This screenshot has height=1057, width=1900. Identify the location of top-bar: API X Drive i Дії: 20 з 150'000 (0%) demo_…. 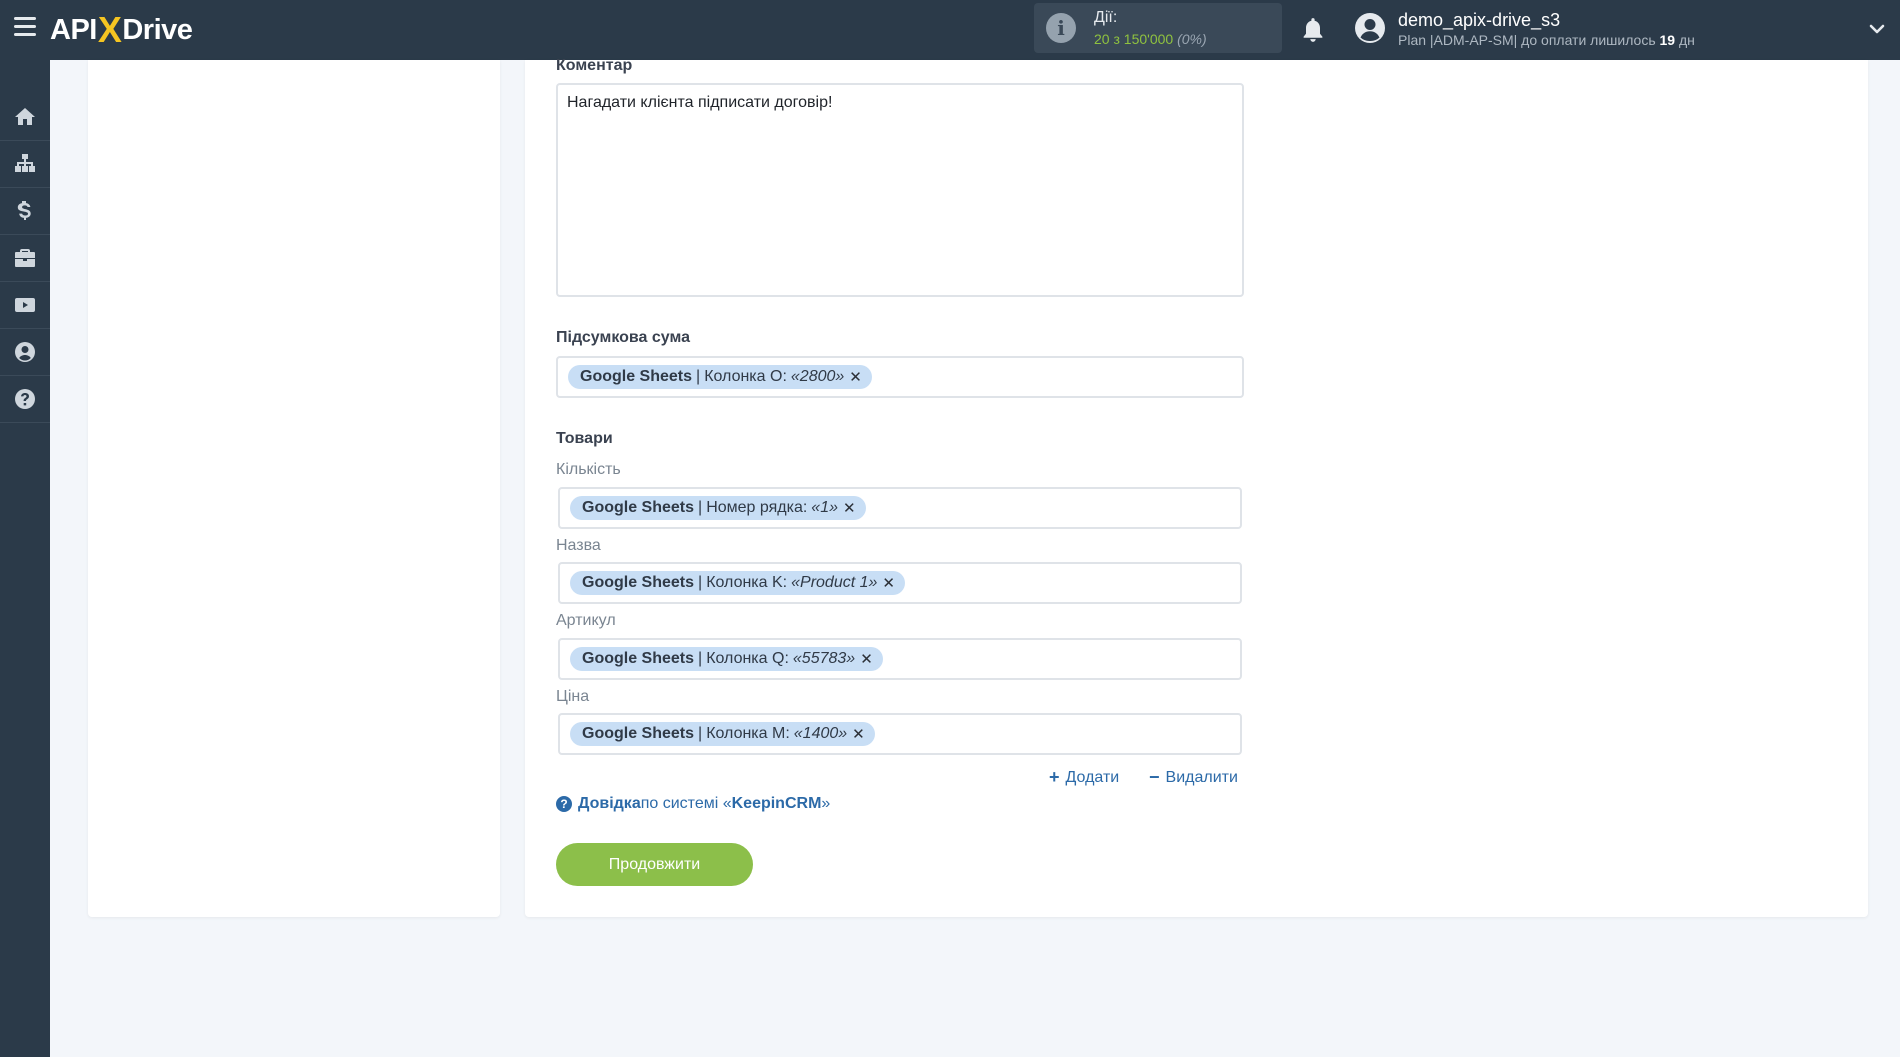
(950, 30).